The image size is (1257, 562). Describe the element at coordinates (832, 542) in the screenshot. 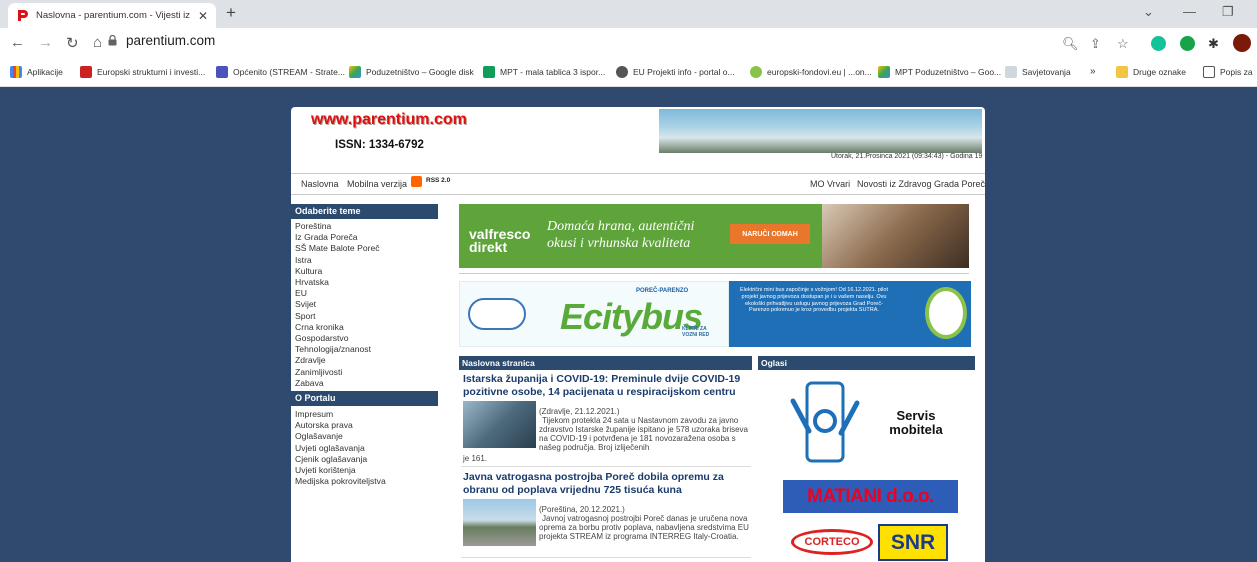

I see `corteco-logo: CORTECO` at that location.